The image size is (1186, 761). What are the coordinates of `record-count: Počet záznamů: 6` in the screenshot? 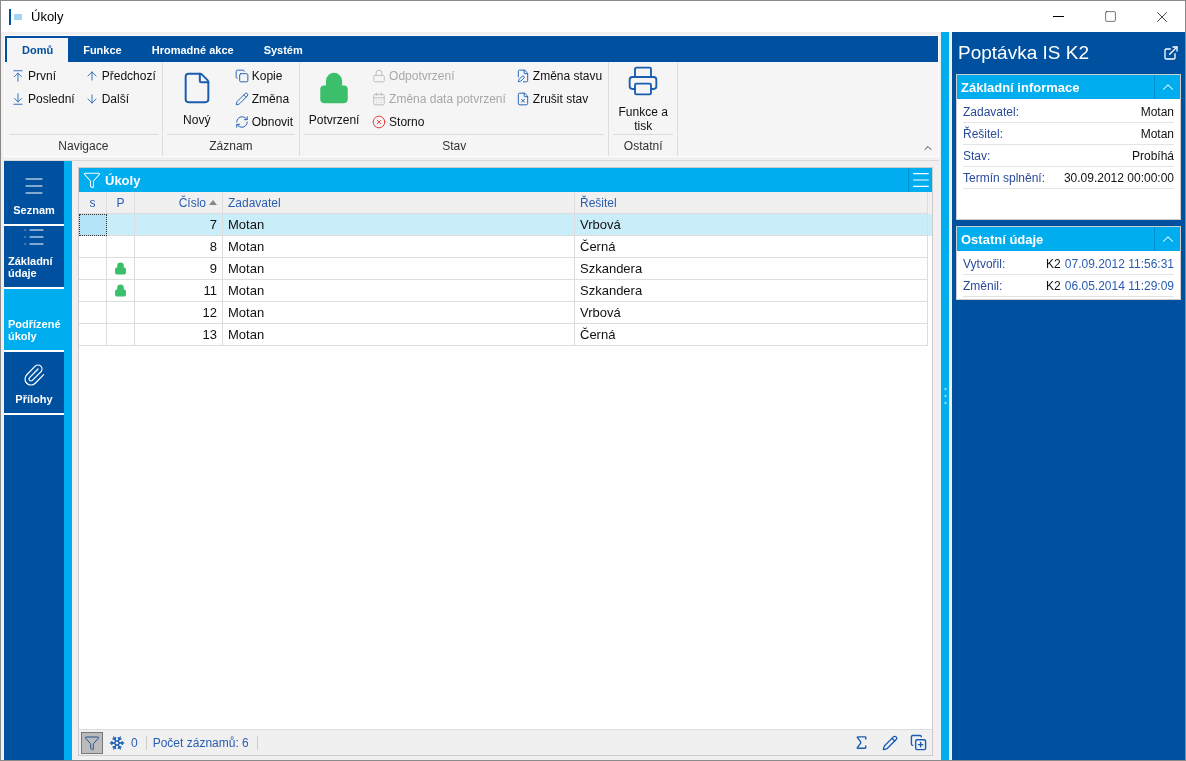 It's located at (205, 742).